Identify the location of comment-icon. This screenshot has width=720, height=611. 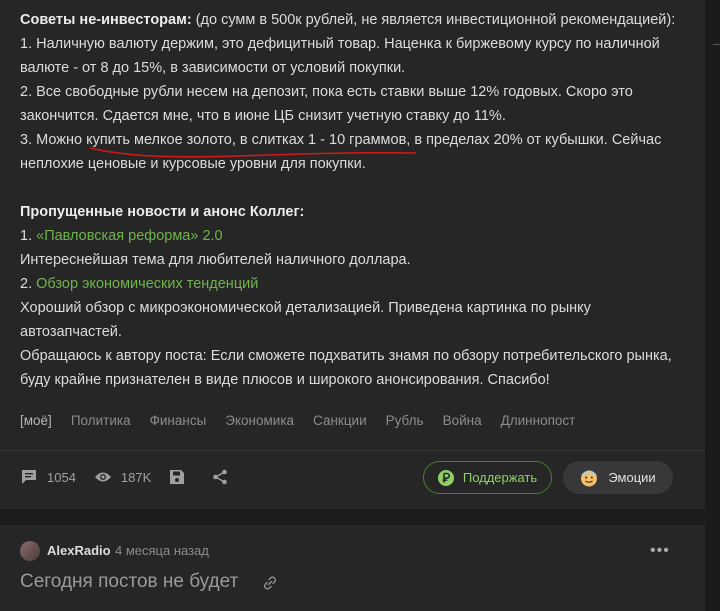
(29, 477).